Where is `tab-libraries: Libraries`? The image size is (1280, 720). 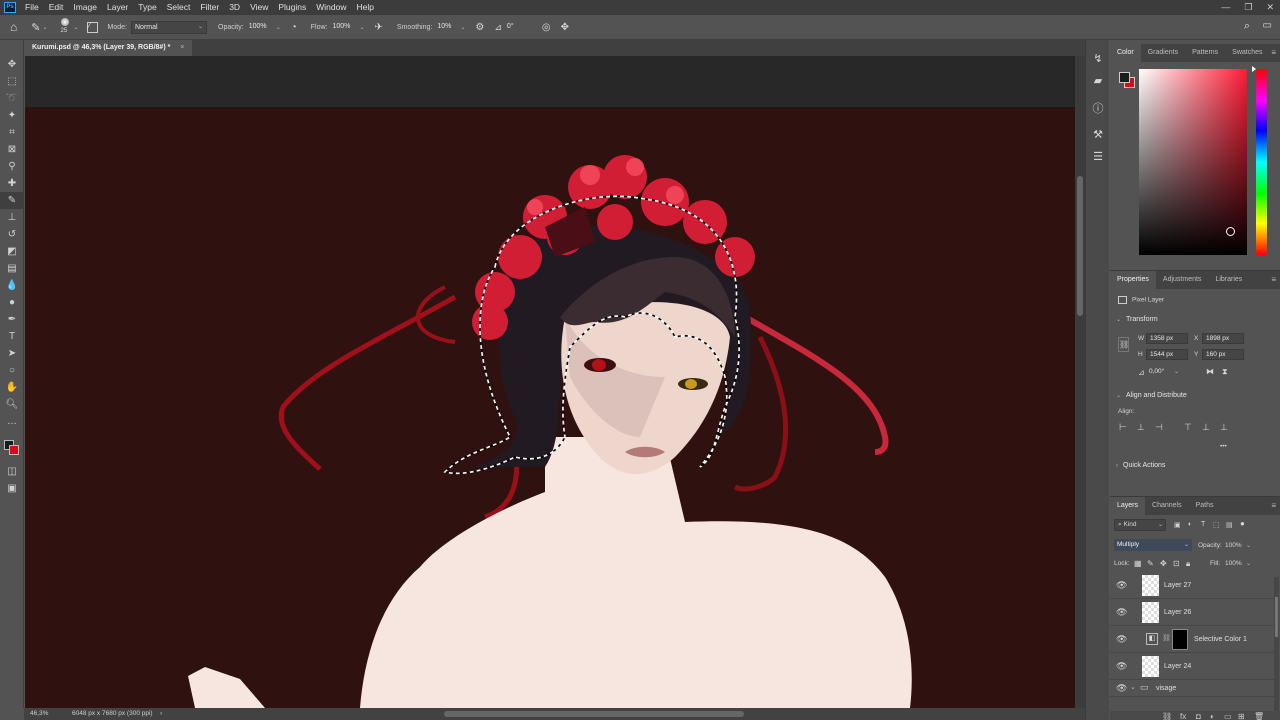 tab-libraries: Libraries is located at coordinates (1228, 280).